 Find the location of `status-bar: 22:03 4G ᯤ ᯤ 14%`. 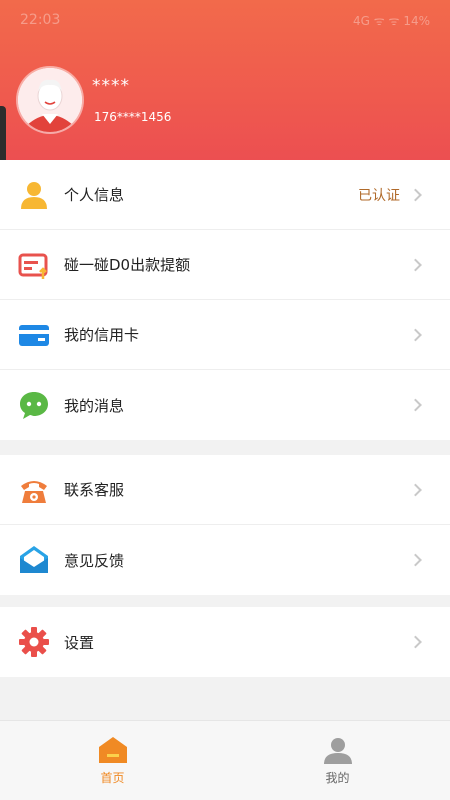

status-bar: 22:03 4G ᯤ ᯤ 14% is located at coordinates (225, 20).